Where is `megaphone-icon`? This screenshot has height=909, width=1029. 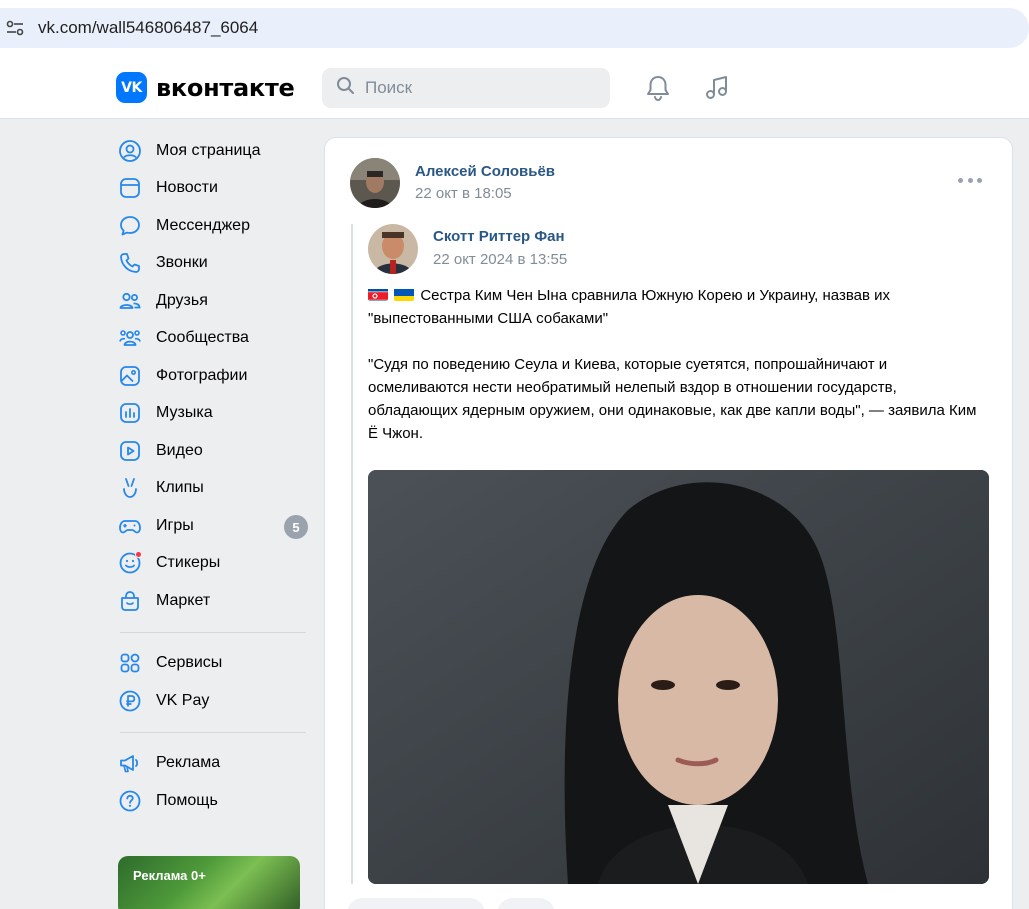 megaphone-icon is located at coordinates (130, 763).